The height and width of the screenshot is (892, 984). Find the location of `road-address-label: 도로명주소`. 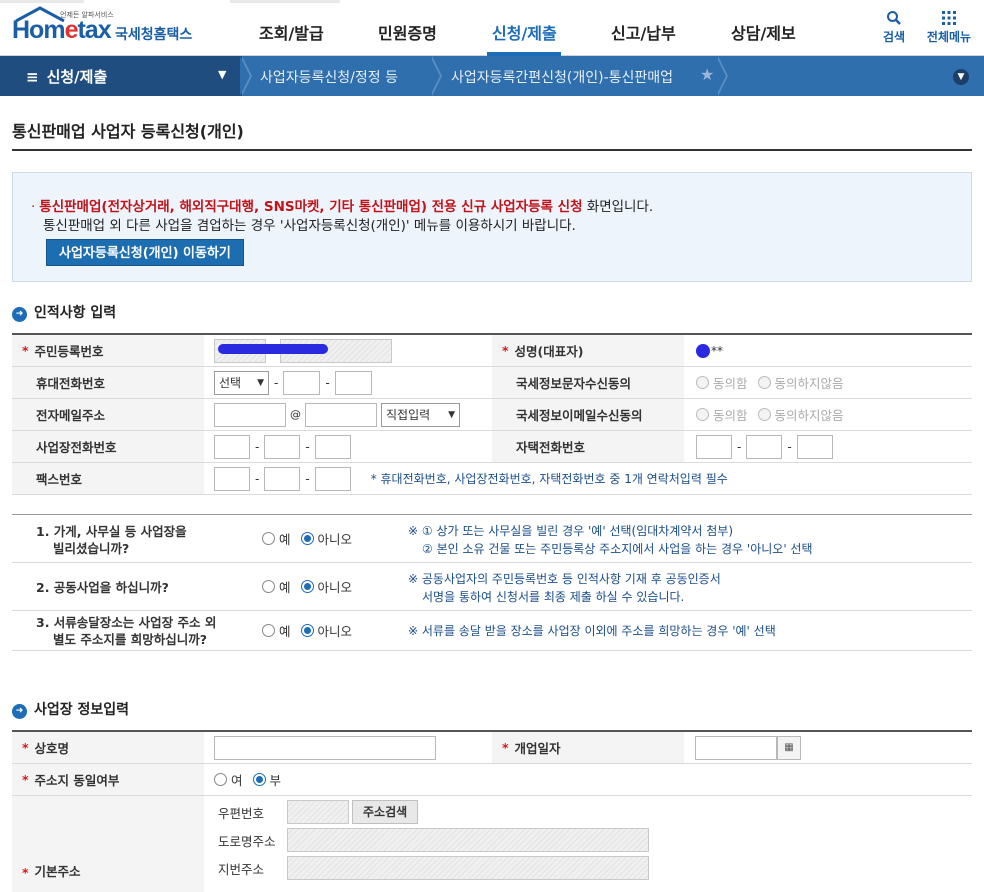

road-address-label: 도로명주소 is located at coordinates (247, 841).